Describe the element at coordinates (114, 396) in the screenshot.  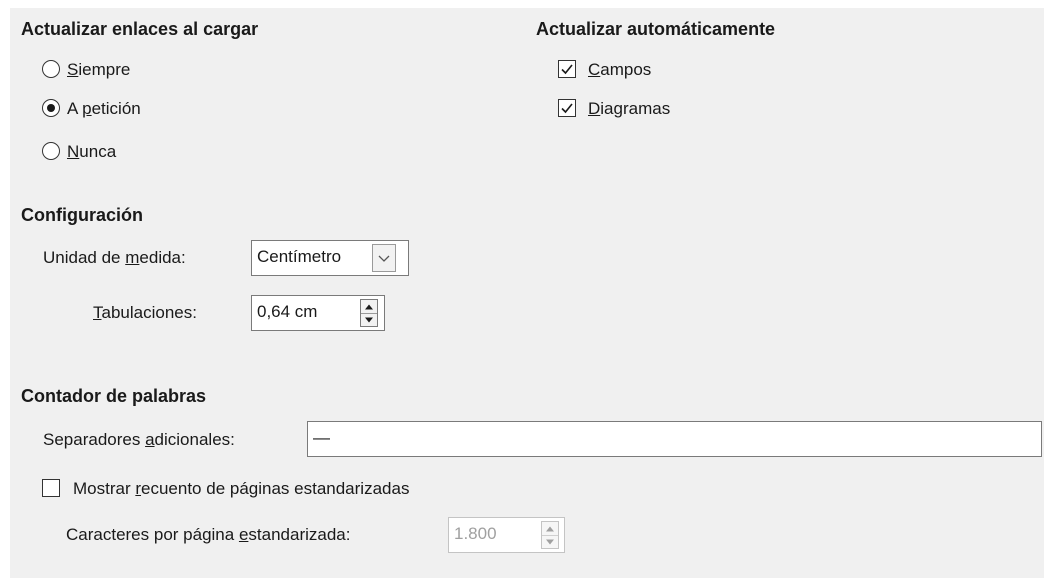
I see `word-count-title: Contador de palabras` at that location.